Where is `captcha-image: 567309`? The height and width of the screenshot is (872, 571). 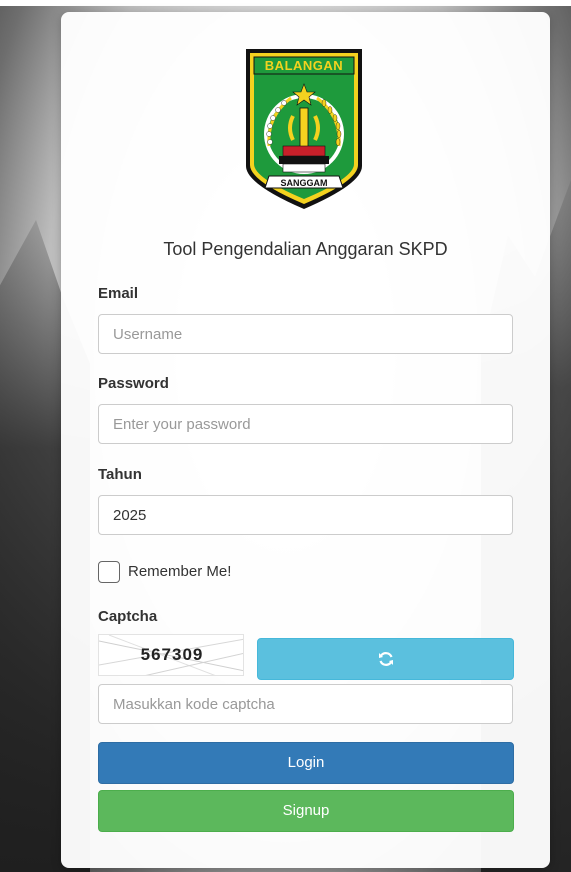 captcha-image: 567309 is located at coordinates (171, 655).